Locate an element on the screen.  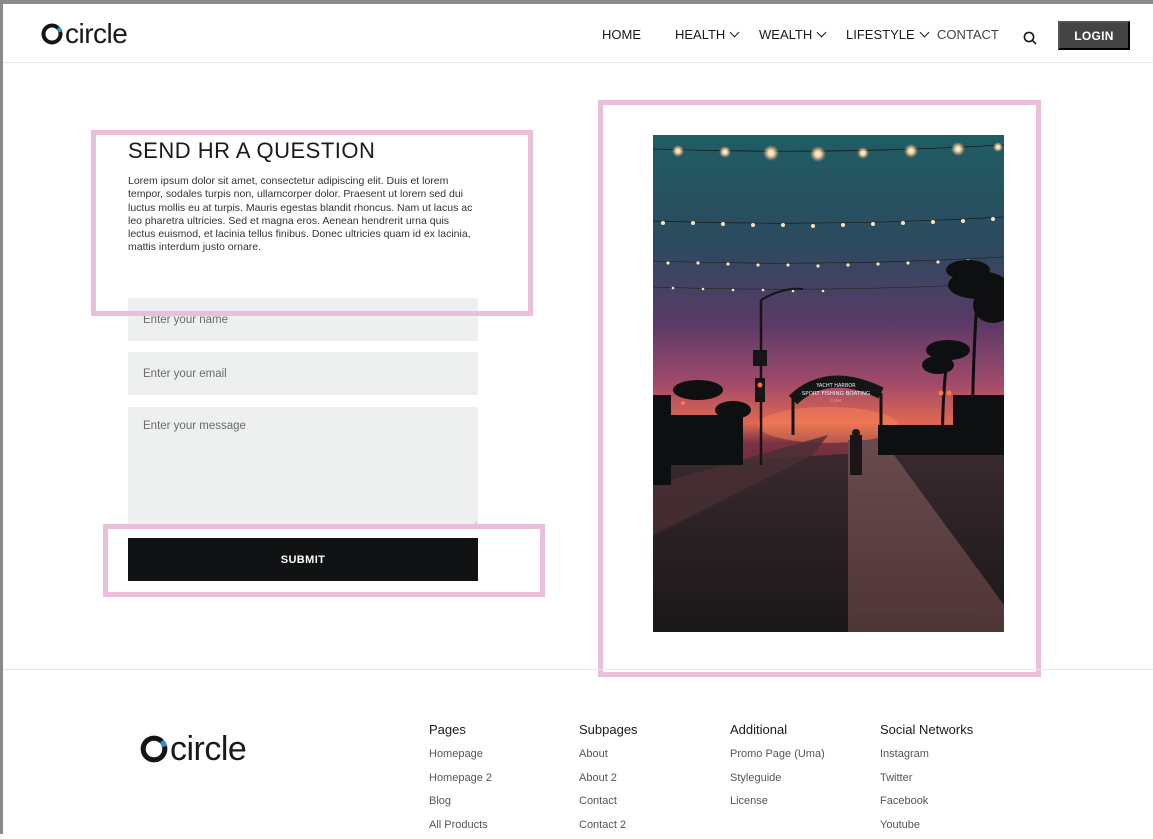
login-button: LOGIN is located at coordinates (1094, 35).